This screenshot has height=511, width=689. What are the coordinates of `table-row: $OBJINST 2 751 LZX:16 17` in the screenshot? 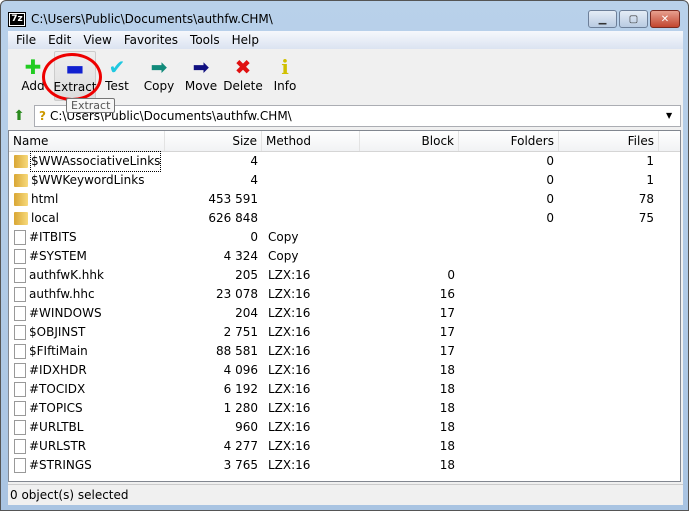 It's located at (344, 332).